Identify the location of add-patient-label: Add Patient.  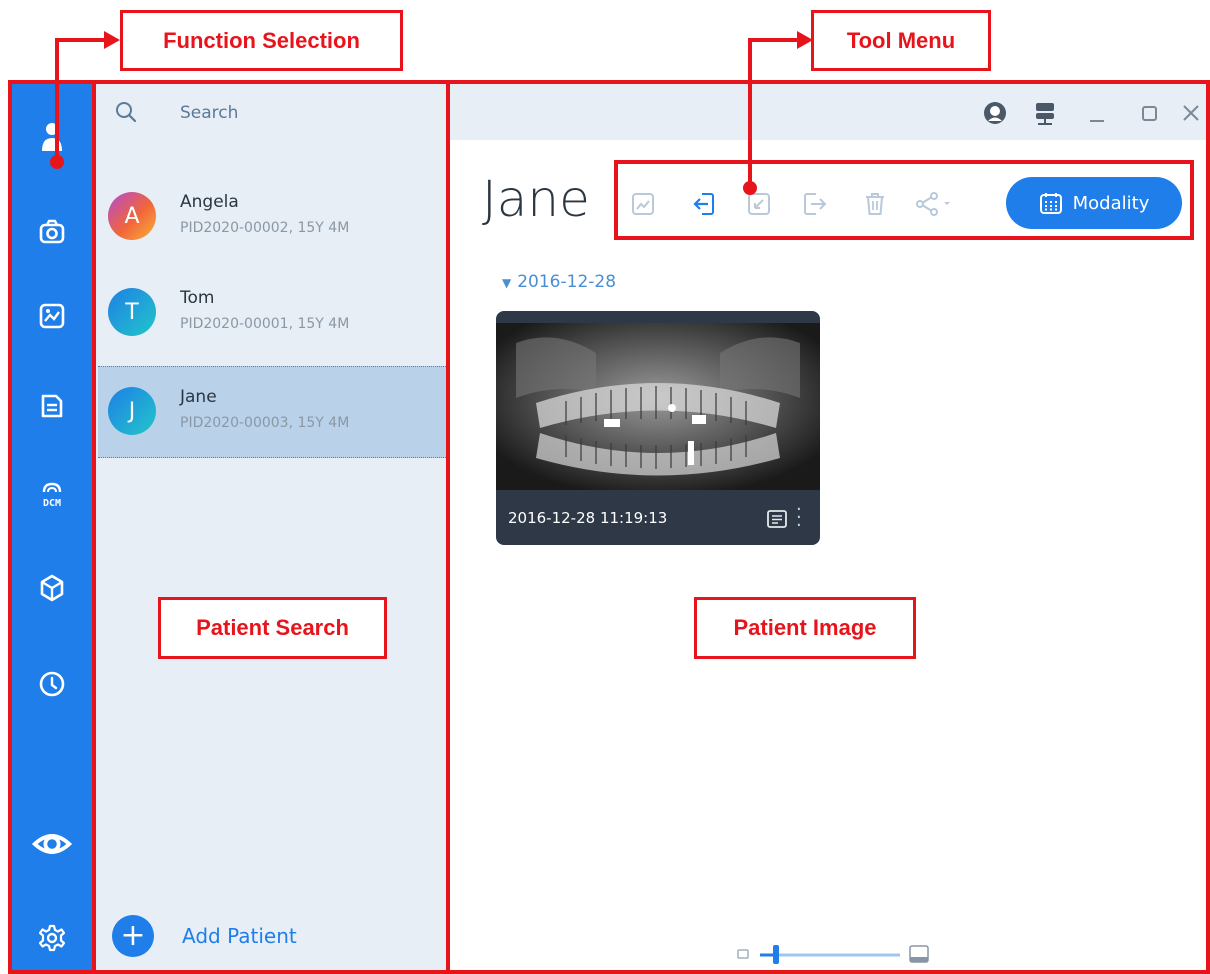
(239, 936).